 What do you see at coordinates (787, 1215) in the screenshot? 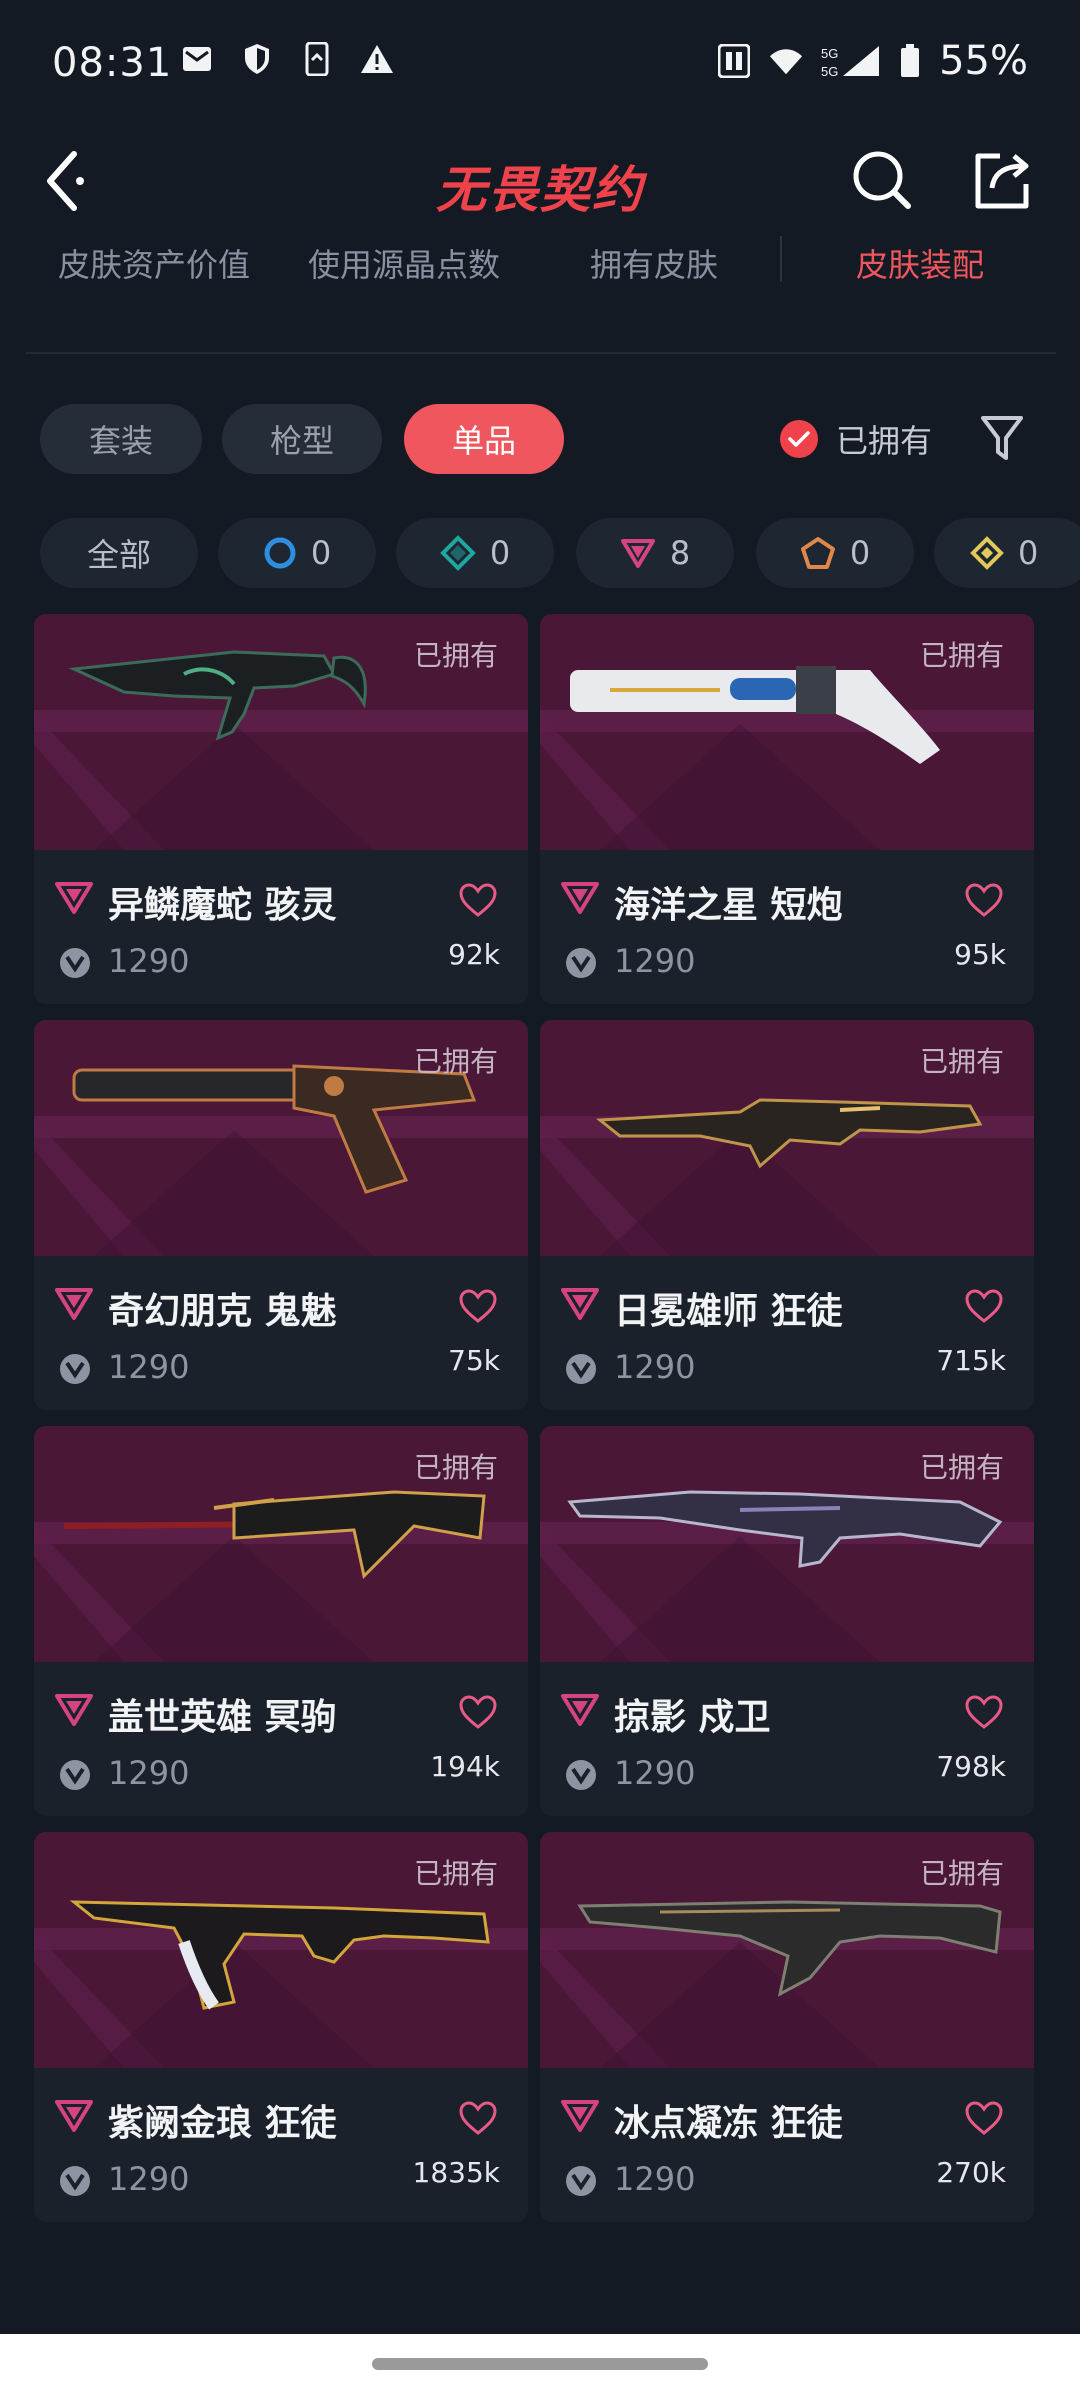
I see `skin-card: 已拥有 日冕雄师 狂徒 1290 715k` at bounding box center [787, 1215].